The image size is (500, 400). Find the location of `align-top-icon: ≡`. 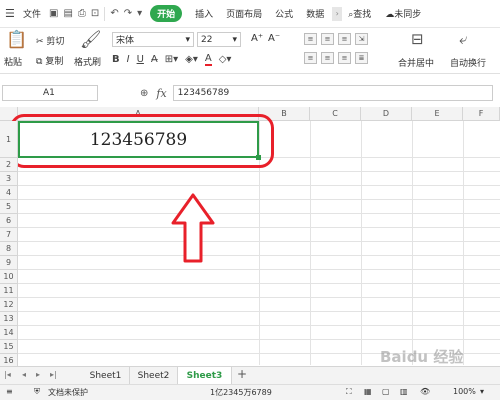

align-top-icon: ≡ is located at coordinates (310, 39).